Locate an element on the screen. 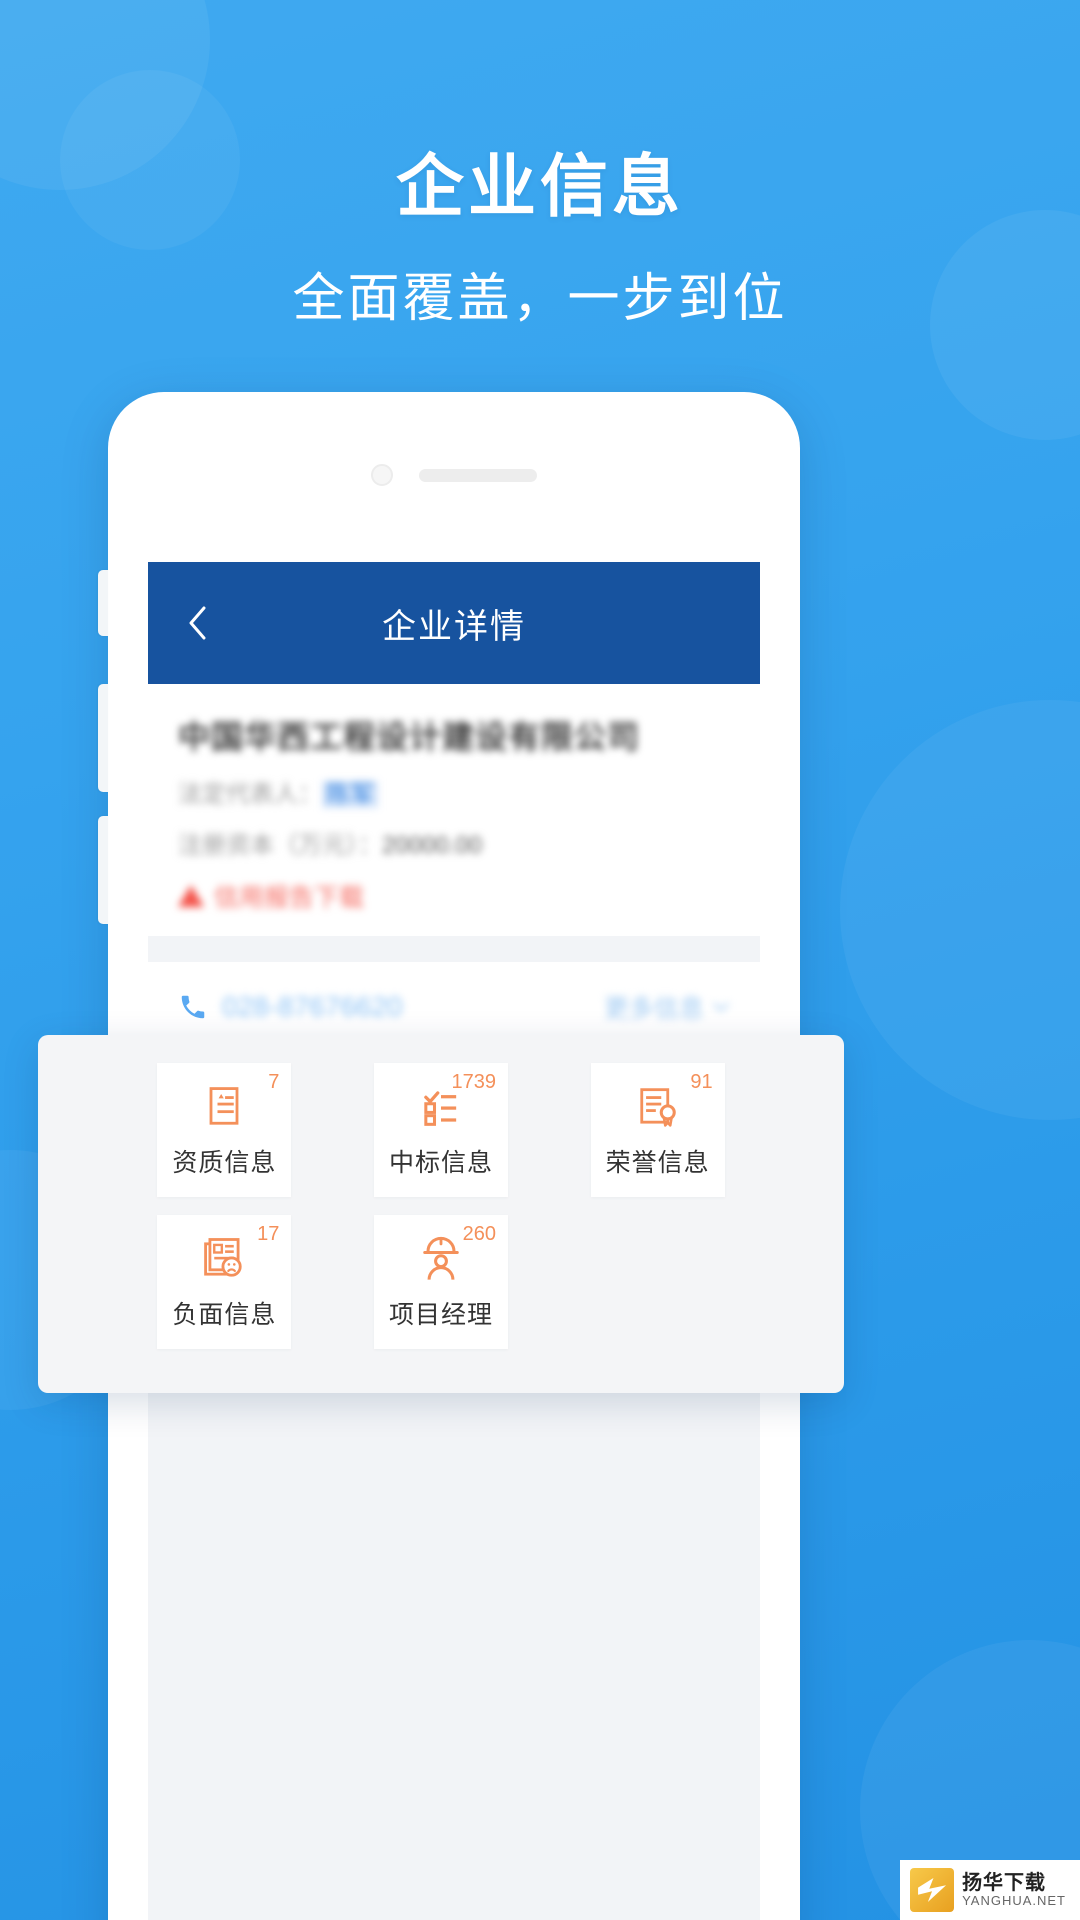 This screenshot has height=1920, width=1080. chevron-left-icon is located at coordinates (197, 623).